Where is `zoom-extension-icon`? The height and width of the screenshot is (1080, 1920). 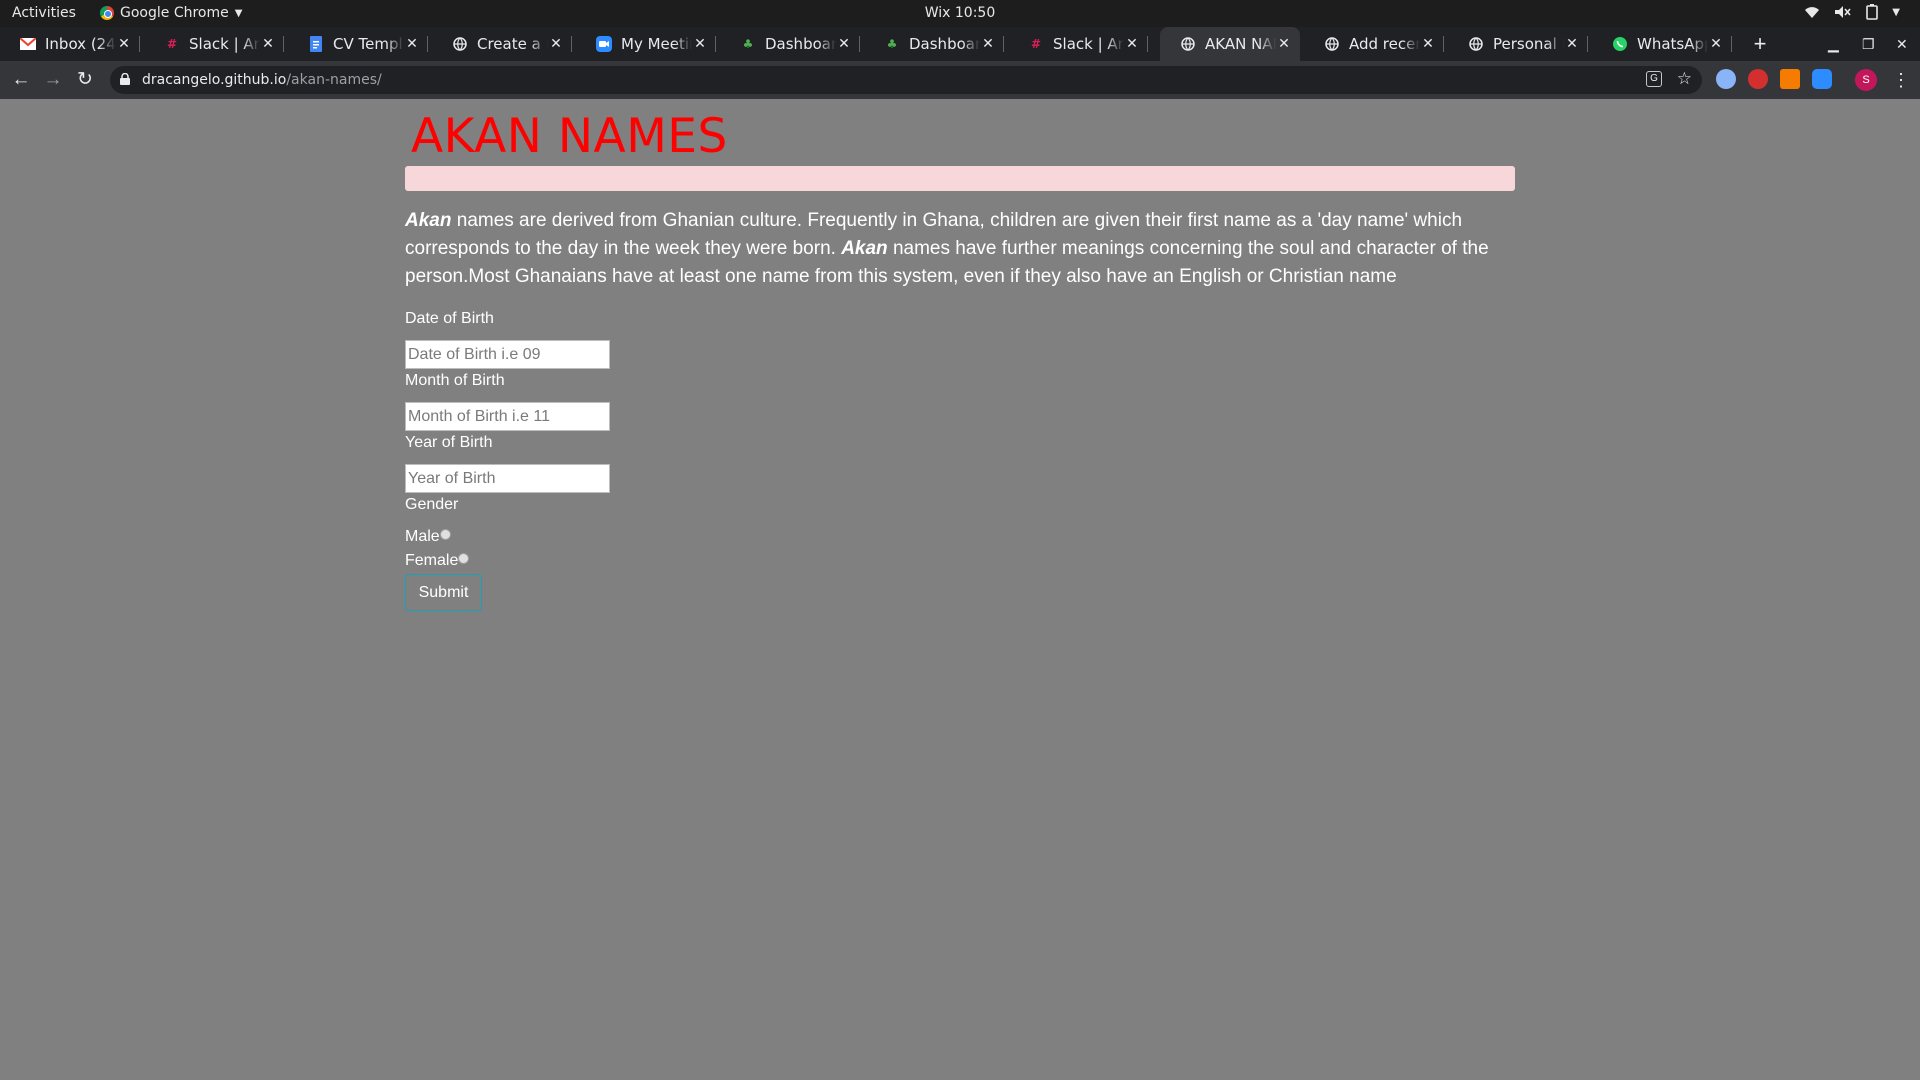
zoom-extension-icon is located at coordinates (1822, 79).